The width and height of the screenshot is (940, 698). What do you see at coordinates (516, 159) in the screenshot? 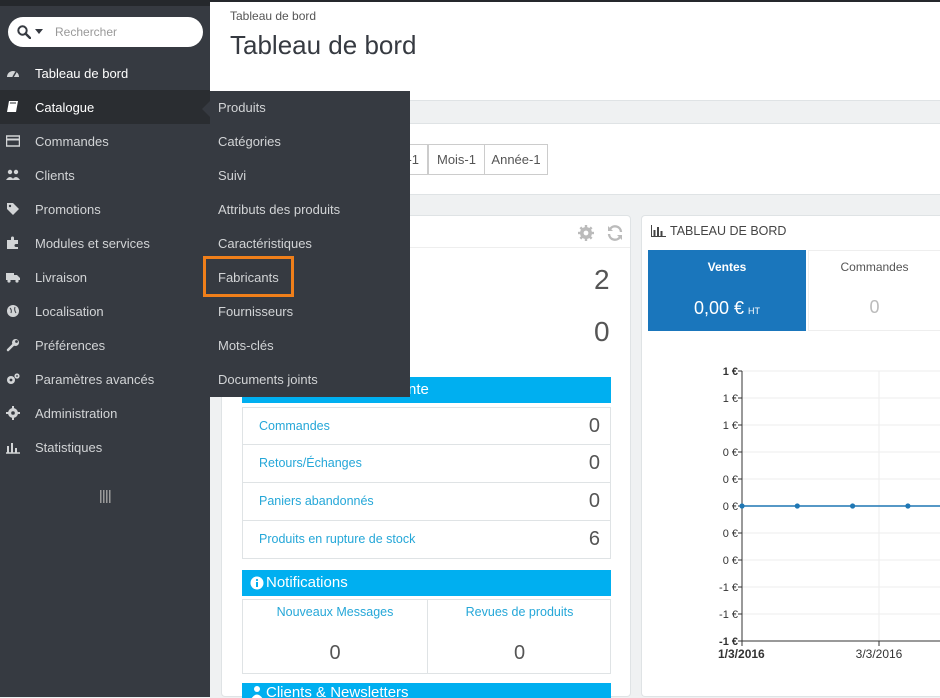
I see `previous-year-button: Année-1` at bounding box center [516, 159].